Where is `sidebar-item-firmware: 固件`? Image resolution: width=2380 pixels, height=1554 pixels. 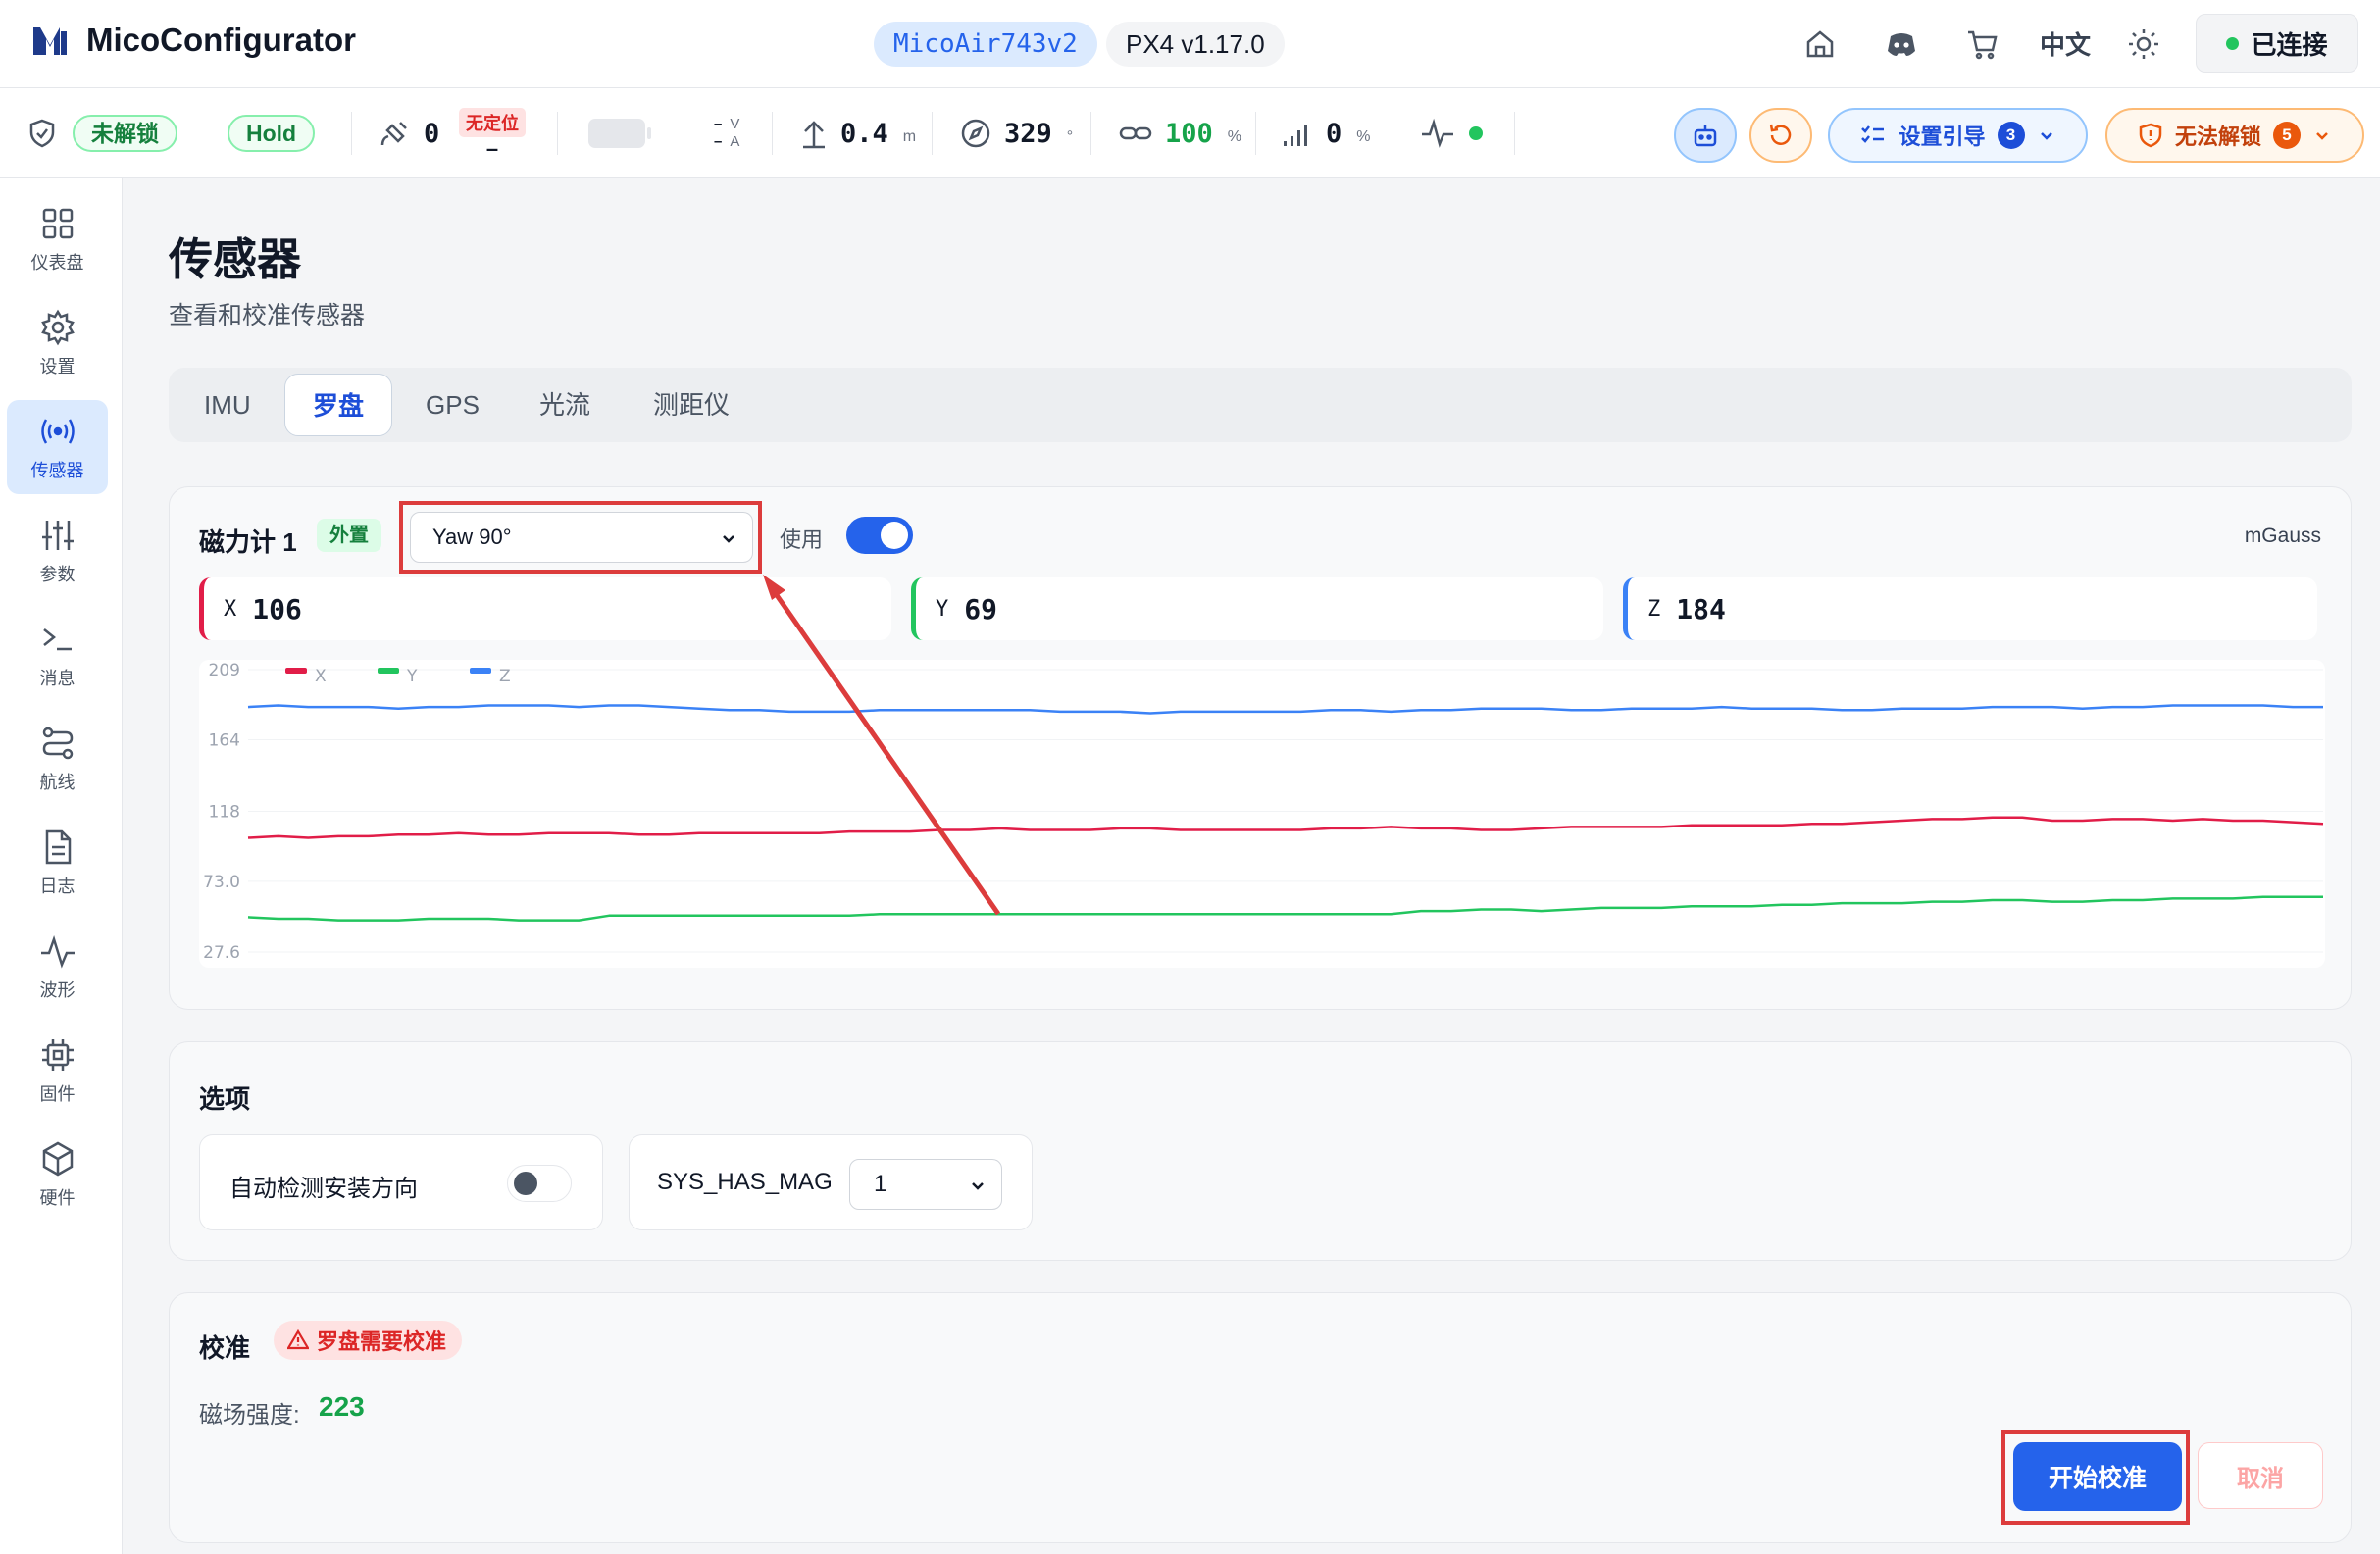
sidebar-item-firmware: 固件 is located at coordinates (57, 1071).